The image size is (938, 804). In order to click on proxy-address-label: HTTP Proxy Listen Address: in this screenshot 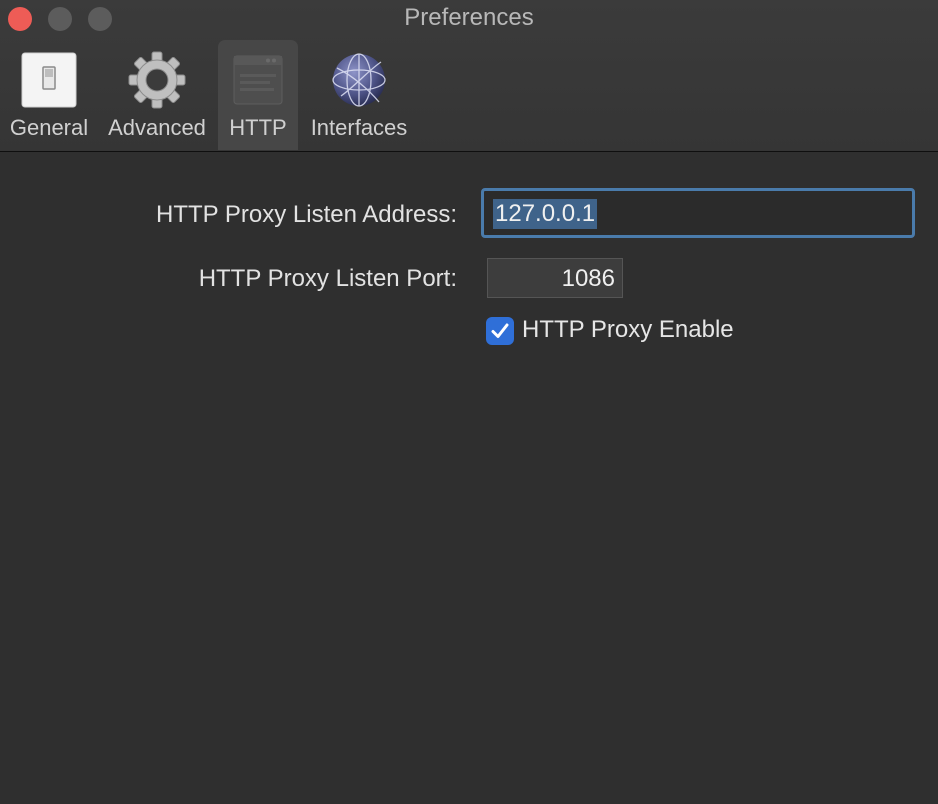, I will do `click(306, 214)`.